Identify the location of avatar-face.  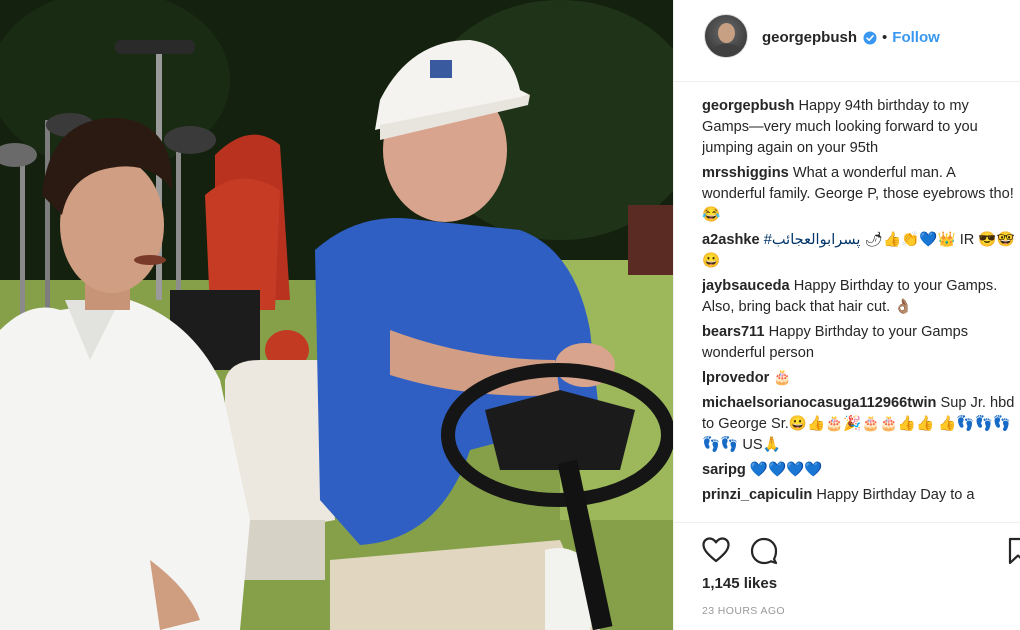
(726, 33).